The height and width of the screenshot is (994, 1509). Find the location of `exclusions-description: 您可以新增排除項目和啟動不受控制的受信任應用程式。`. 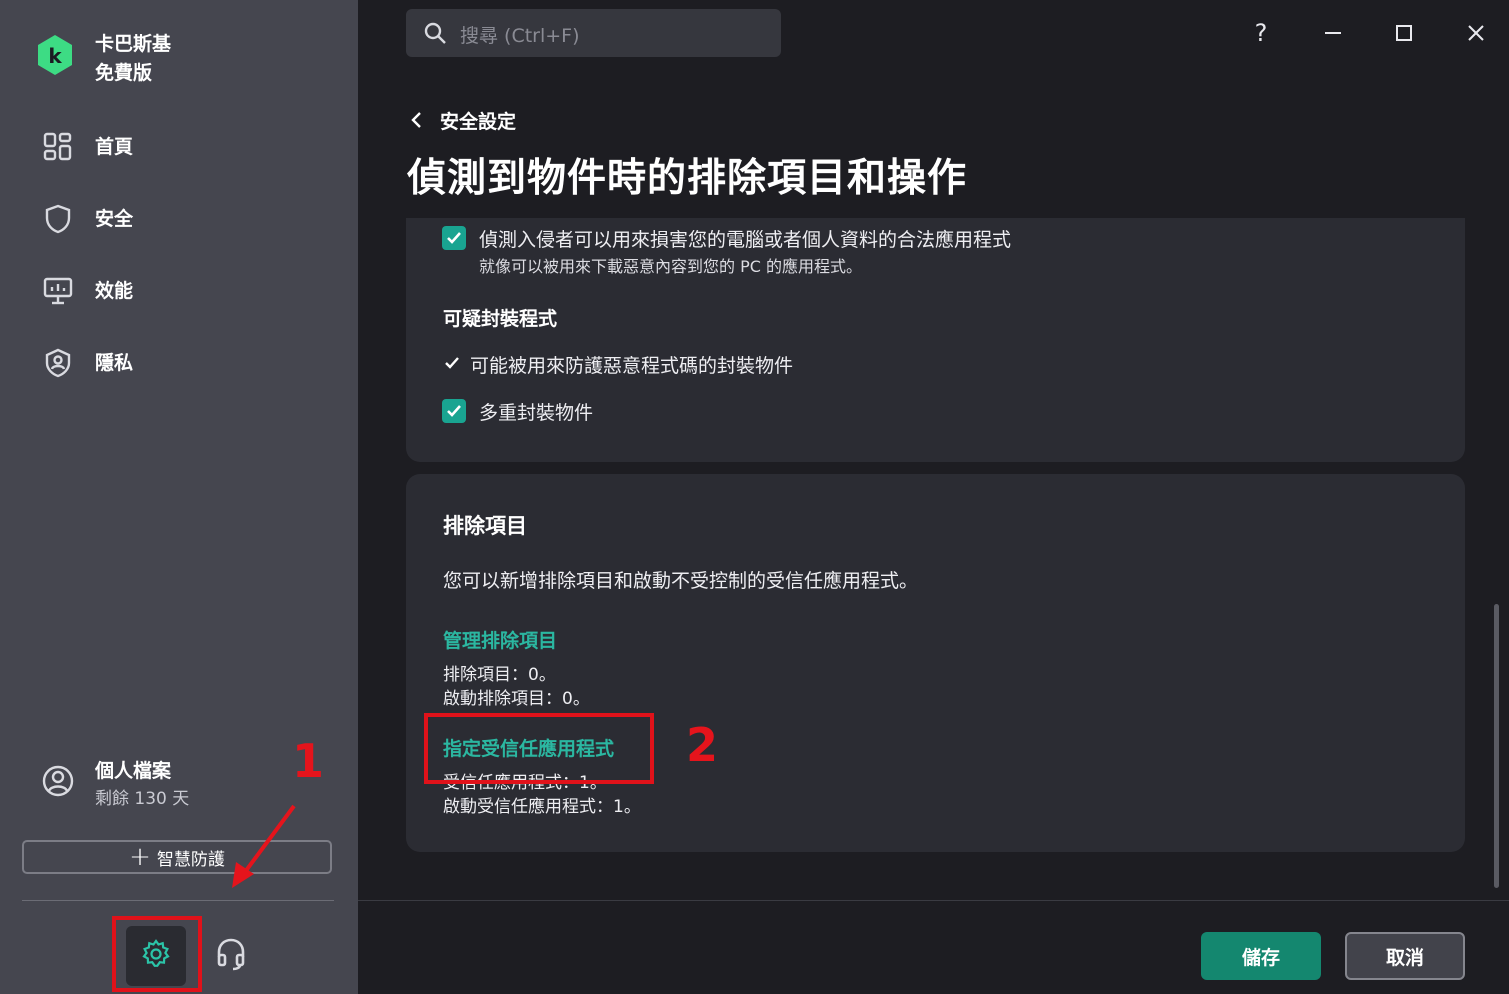

exclusions-description: 您可以新增排除項目和啟動不受控制的受信任應用程式。 is located at coordinates (681, 581).